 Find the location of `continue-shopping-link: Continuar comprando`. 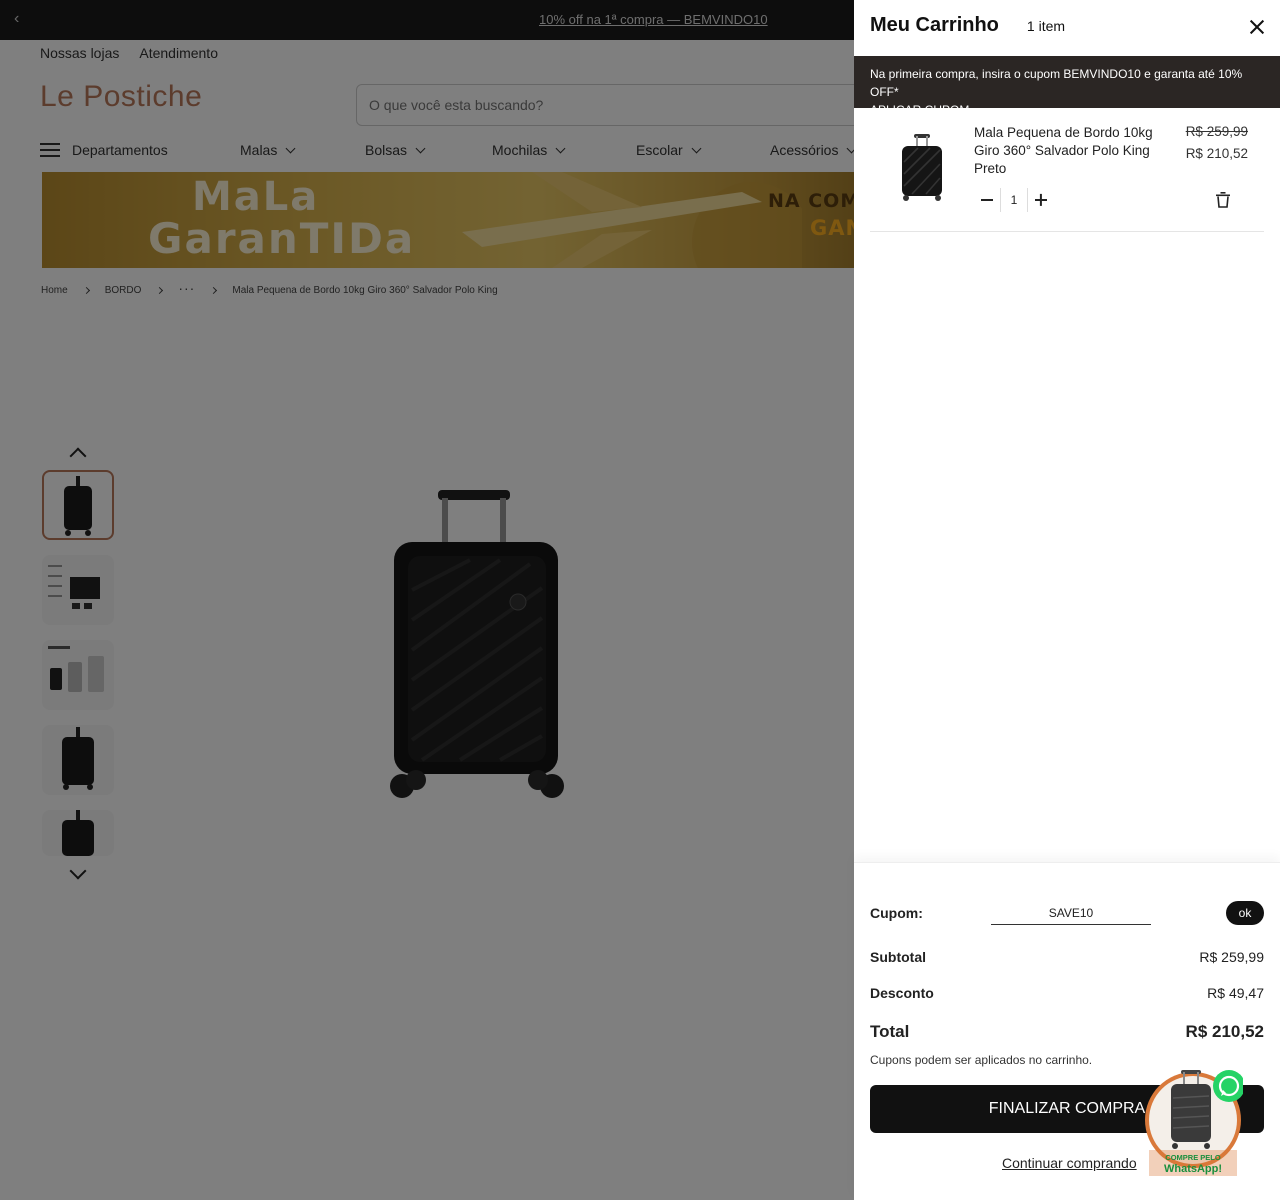

continue-shopping-link: Continuar comprando is located at coordinates (1069, 1163).